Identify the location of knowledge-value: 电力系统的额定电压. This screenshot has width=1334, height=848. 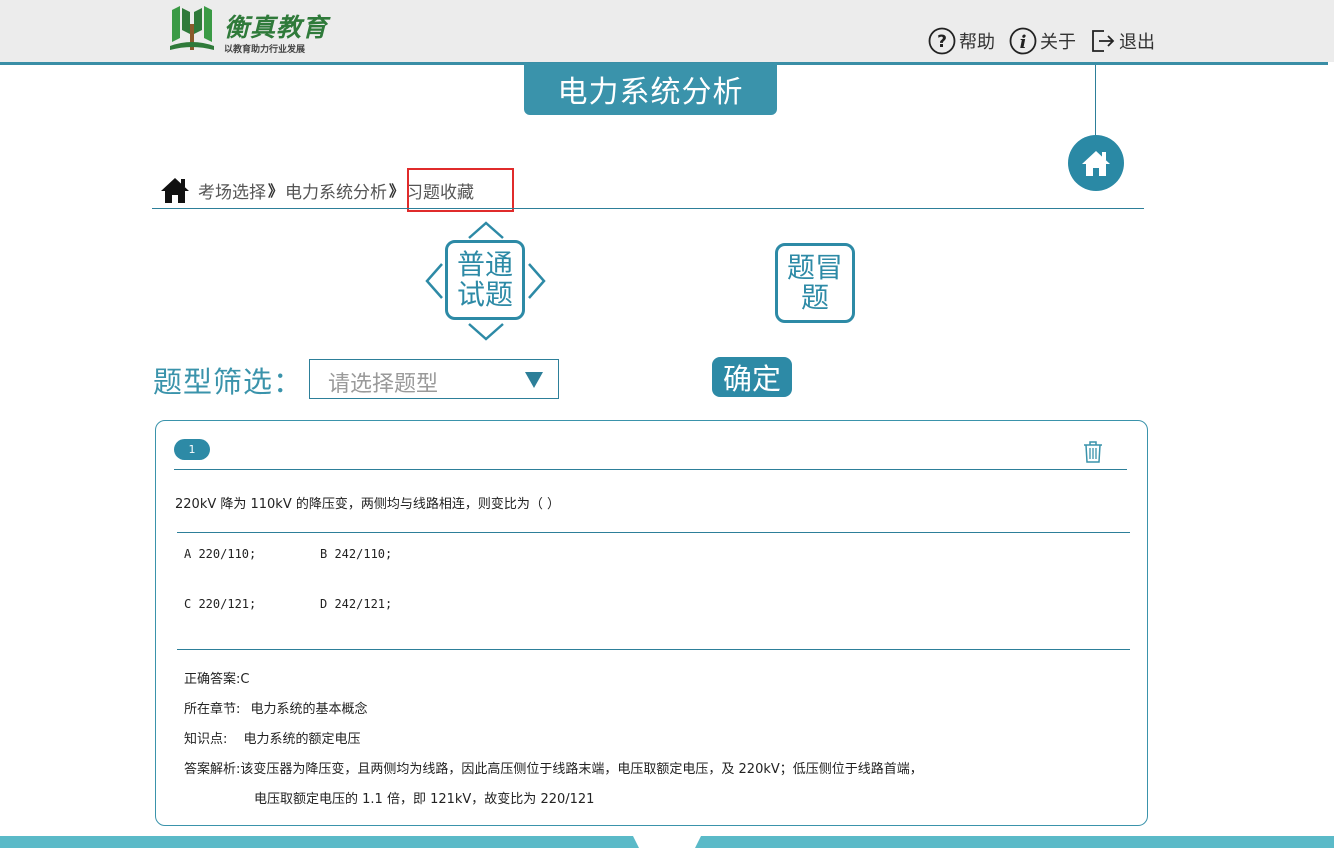
(302, 739).